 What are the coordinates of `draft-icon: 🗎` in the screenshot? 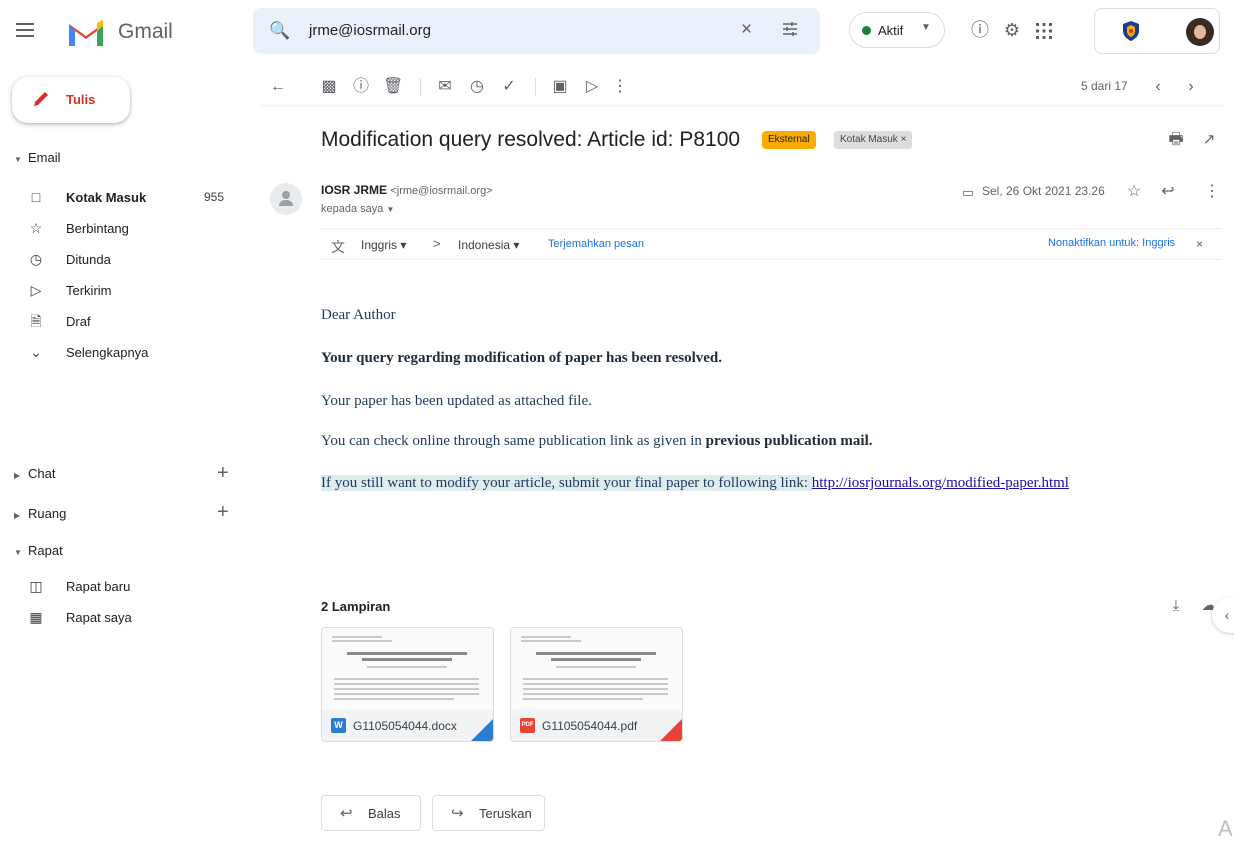 It's located at (36, 321).